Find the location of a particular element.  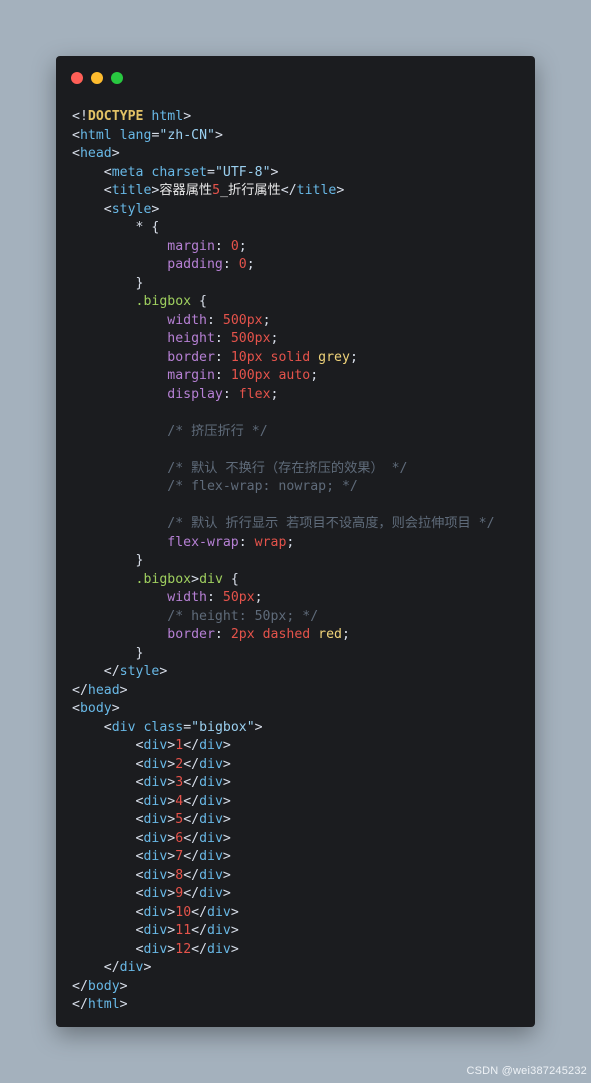

code-line: </div> is located at coordinates (283, 968).